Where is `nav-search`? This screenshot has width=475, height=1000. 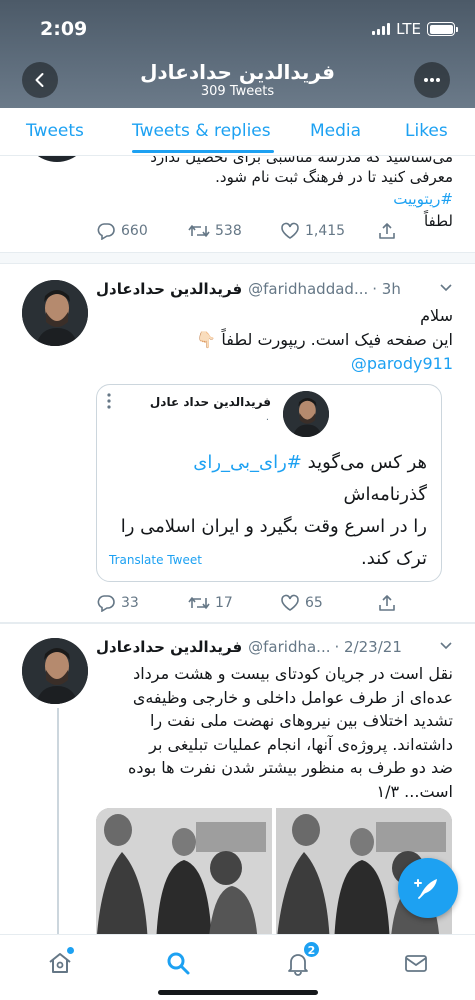 nav-search is located at coordinates (178, 963).